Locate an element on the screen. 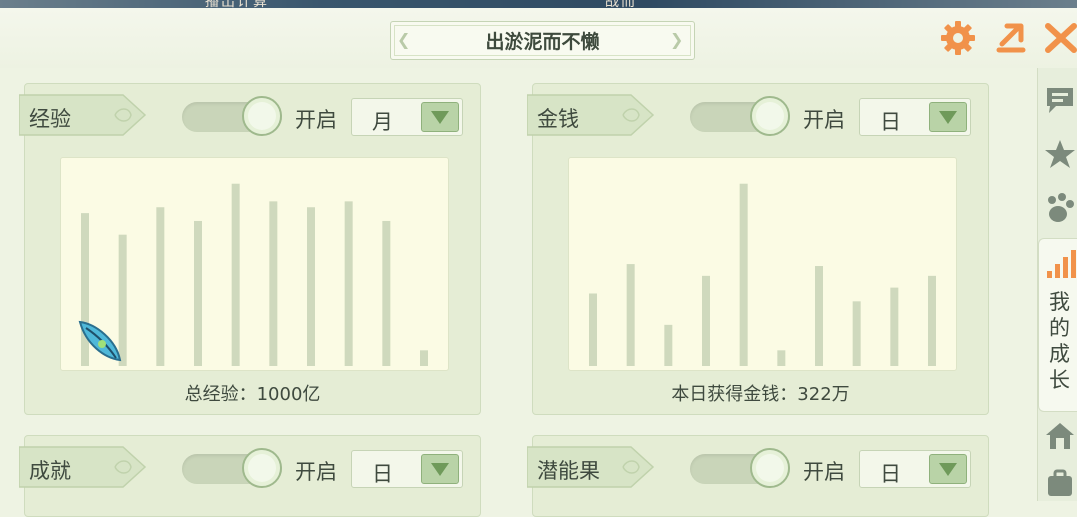 The height and width of the screenshot is (517, 1077). sidebar-home-button is located at coordinates (1059, 436).